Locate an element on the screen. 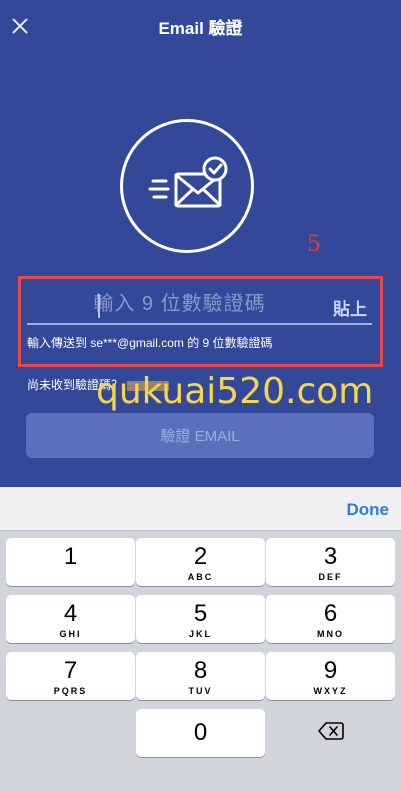 Image resolution: width=401 pixels, height=791 pixels. keyboard-toolbar: Done is located at coordinates (200, 509).